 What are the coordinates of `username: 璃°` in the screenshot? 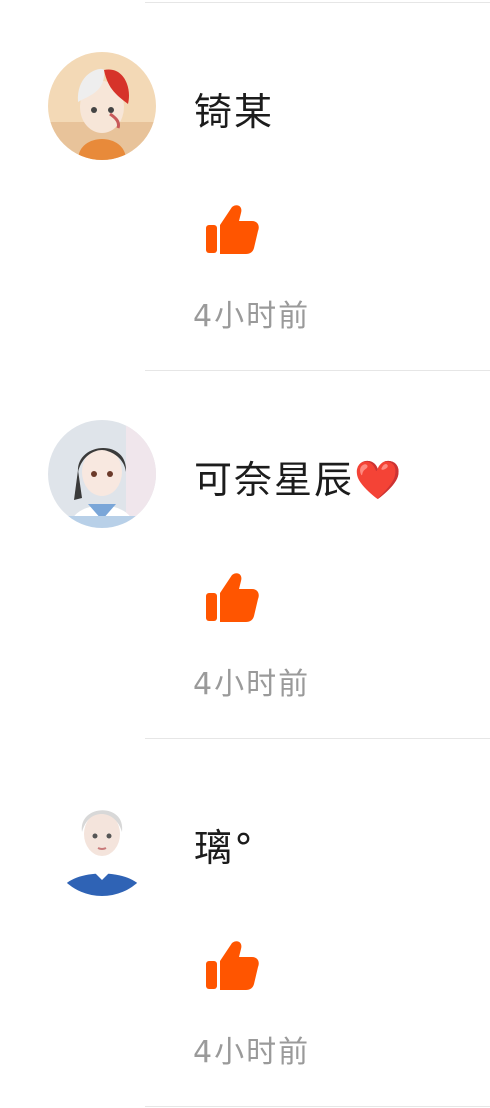 It's located at (224, 844).